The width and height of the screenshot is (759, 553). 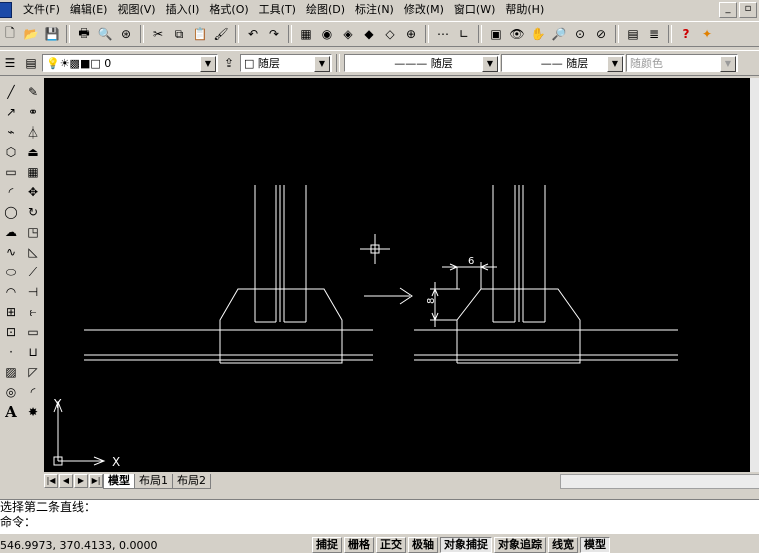 What do you see at coordinates (81, 481) in the screenshot?
I see `next-tab-icon: ▶` at bounding box center [81, 481].